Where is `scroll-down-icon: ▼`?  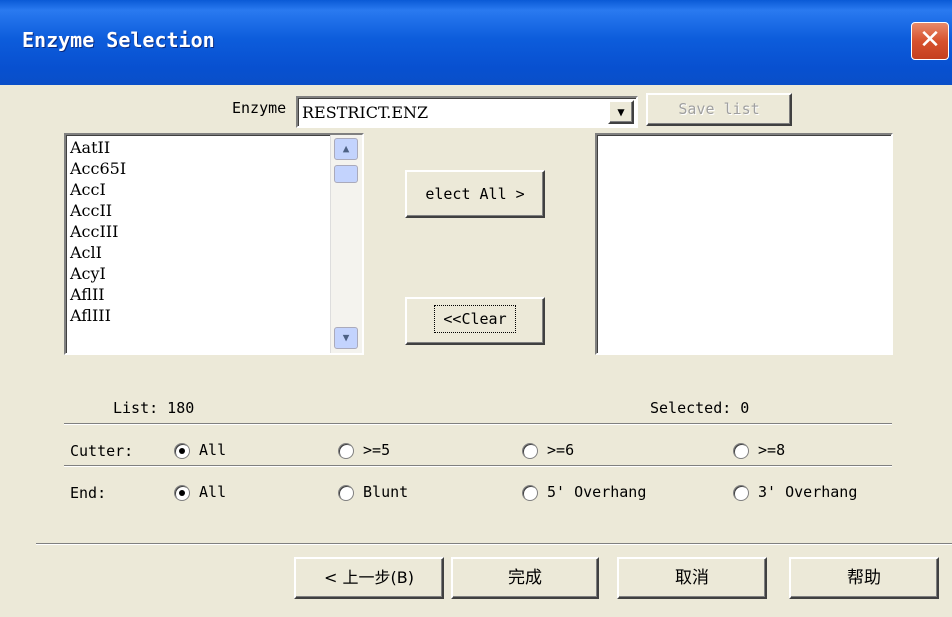
scroll-down-icon: ▼ is located at coordinates (346, 338).